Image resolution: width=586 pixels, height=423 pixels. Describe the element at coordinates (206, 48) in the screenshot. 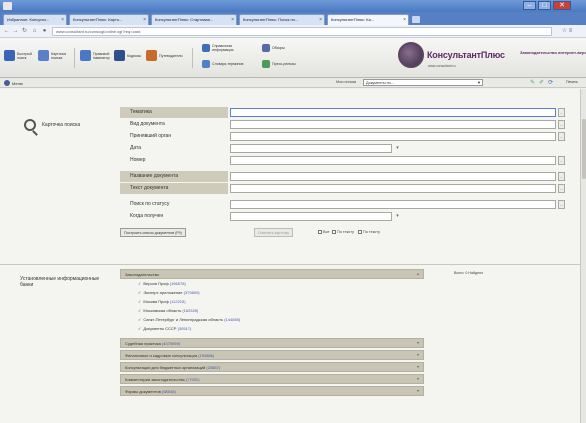

I see `reference-icon` at that location.